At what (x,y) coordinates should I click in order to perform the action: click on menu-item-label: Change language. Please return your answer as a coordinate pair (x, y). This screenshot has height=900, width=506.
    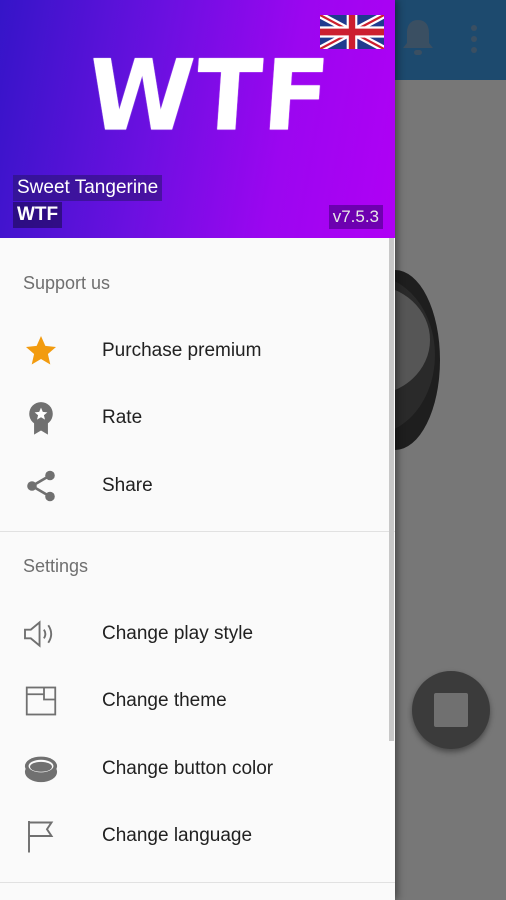
    Looking at the image, I should click on (177, 835).